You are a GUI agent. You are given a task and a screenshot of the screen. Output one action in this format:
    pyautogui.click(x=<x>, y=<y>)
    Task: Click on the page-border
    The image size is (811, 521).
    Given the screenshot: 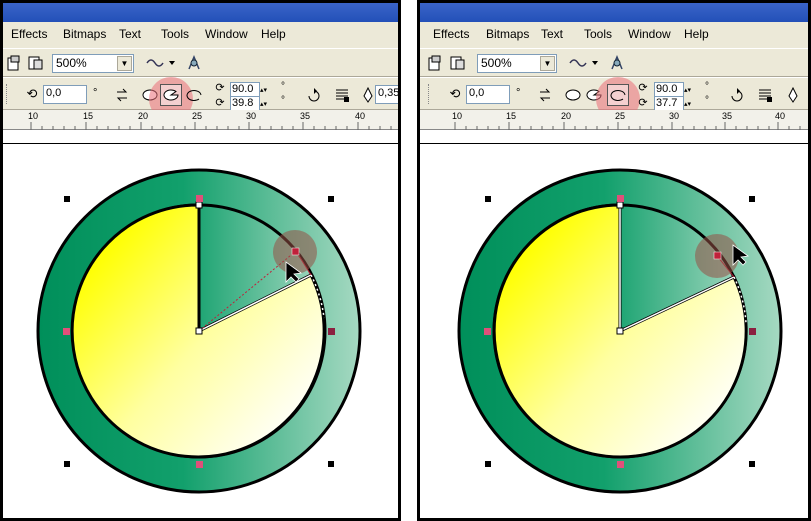 What is the action you would take?
    pyautogui.click(x=614, y=137)
    